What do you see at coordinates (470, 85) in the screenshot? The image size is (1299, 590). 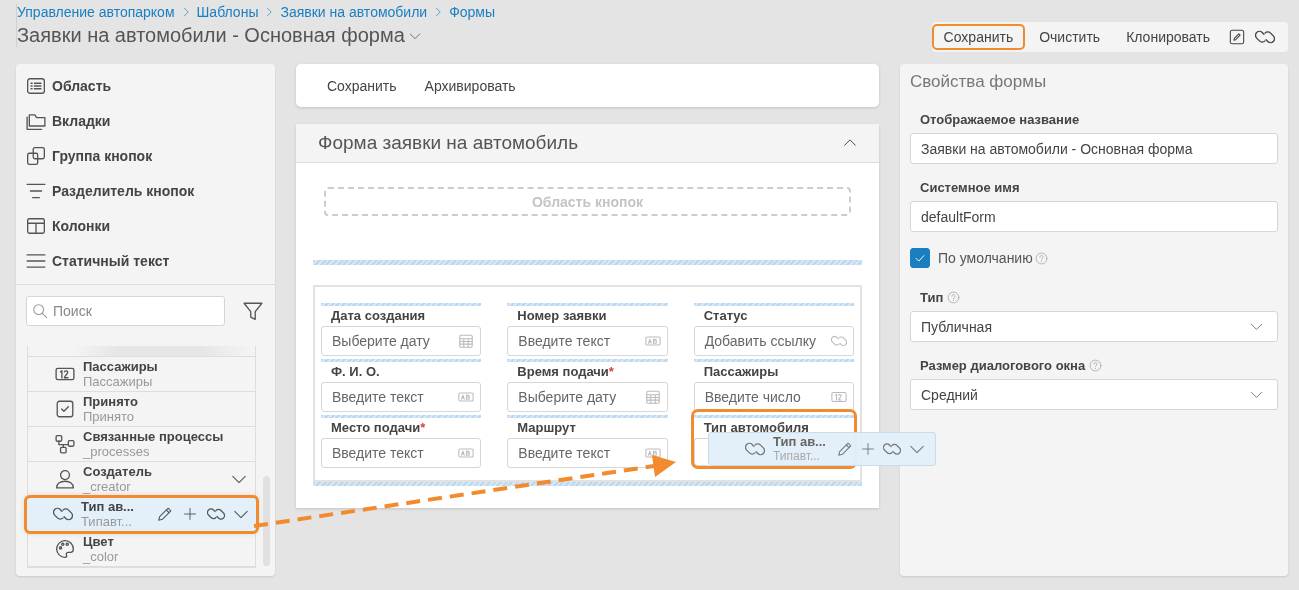 I see `form-toolbar-button: Архивировать` at bounding box center [470, 85].